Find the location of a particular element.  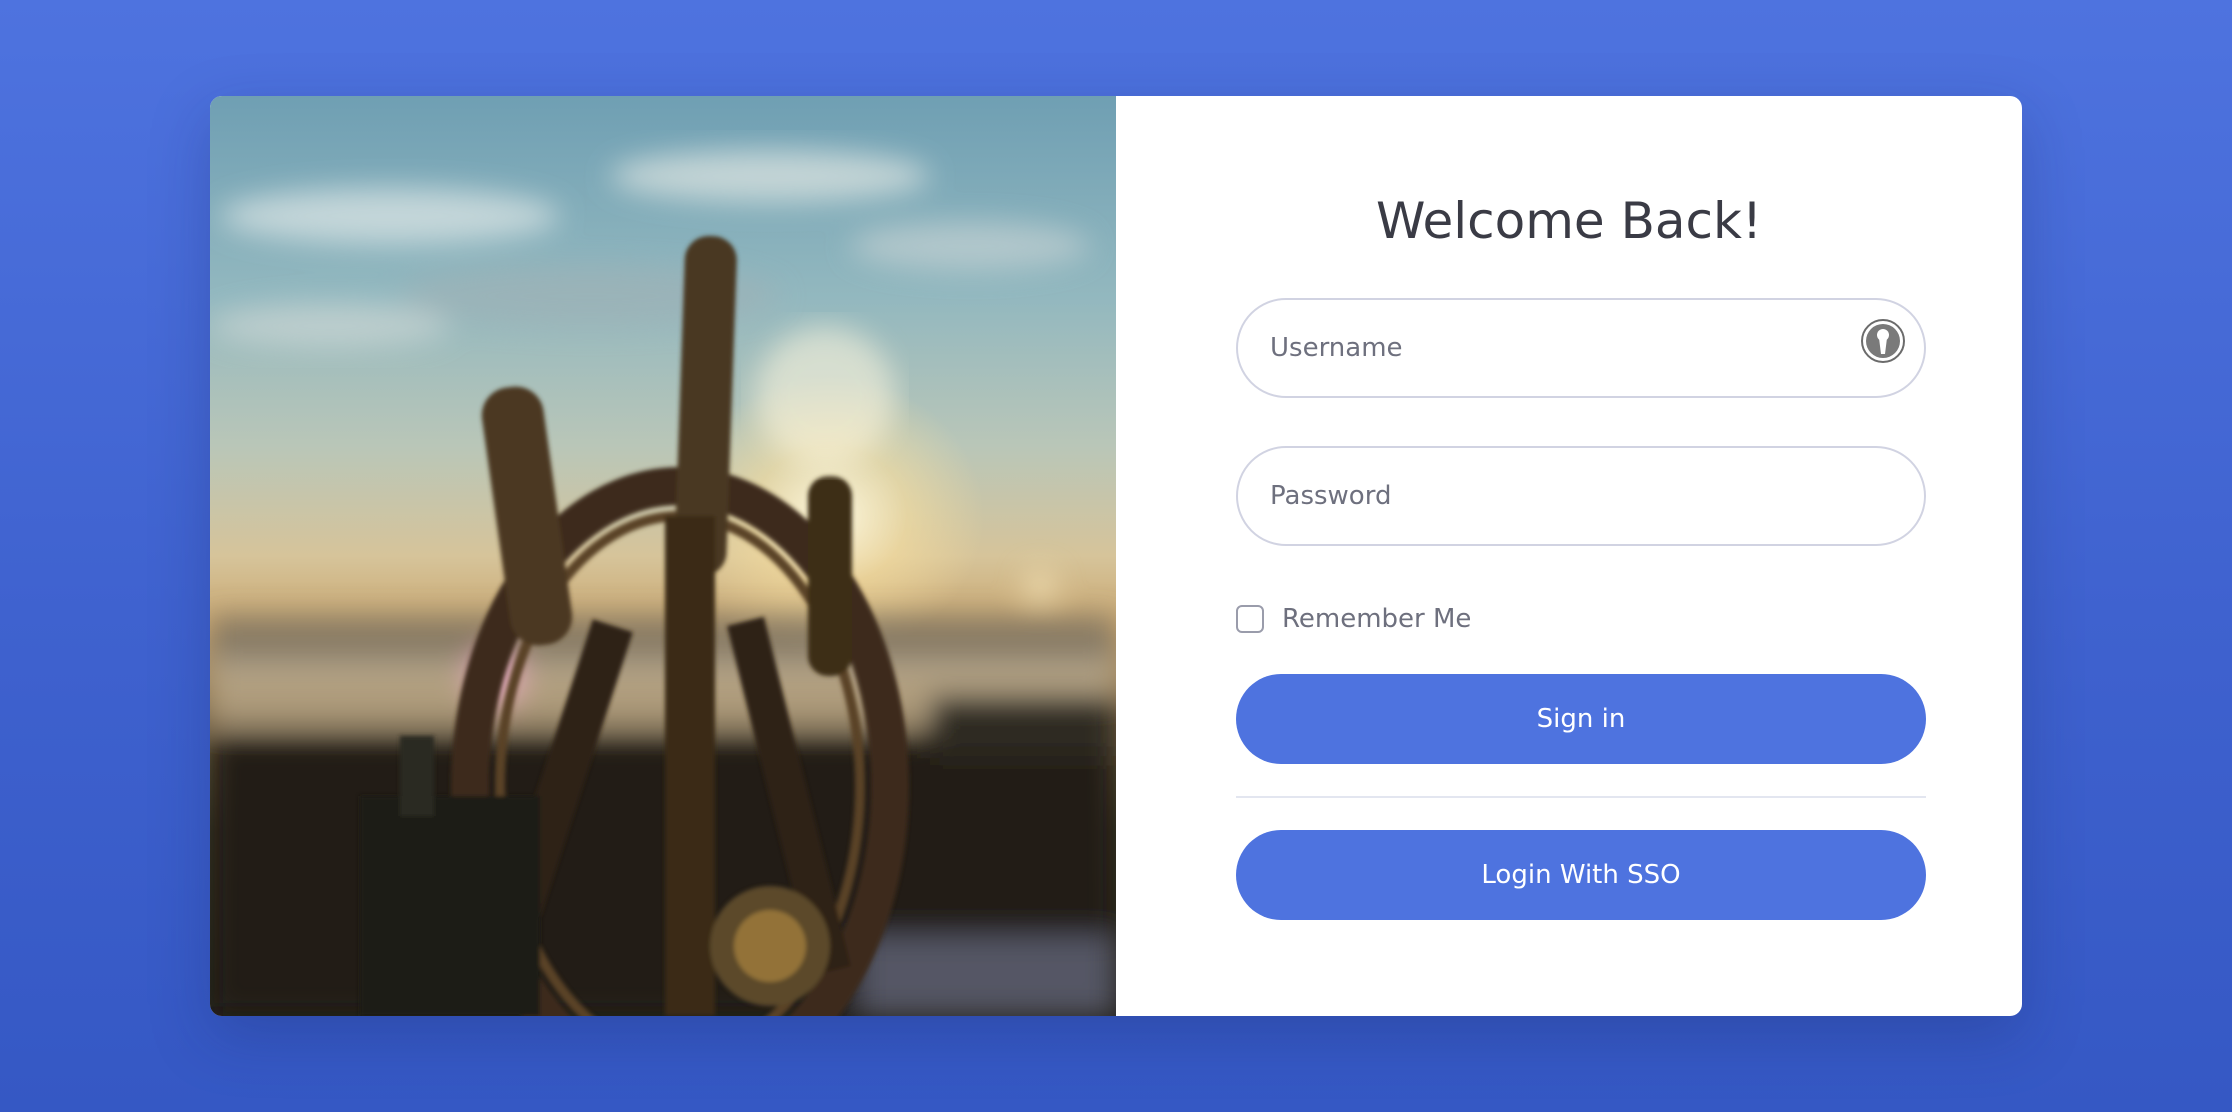

divider is located at coordinates (1581, 797).